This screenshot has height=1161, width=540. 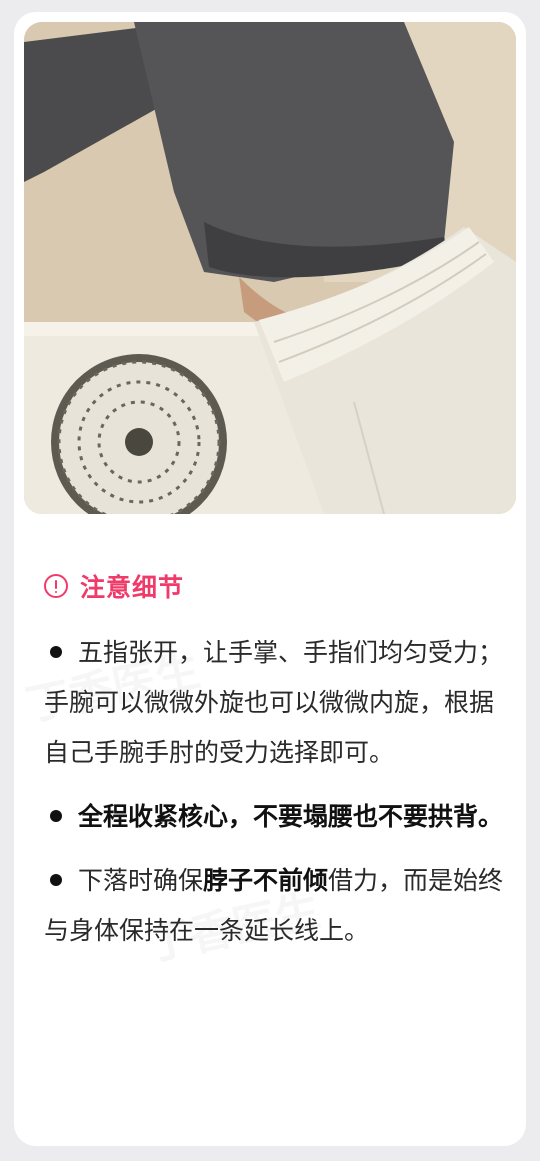 What do you see at coordinates (132, 587) in the screenshot?
I see `notice-title: 注意细节` at bounding box center [132, 587].